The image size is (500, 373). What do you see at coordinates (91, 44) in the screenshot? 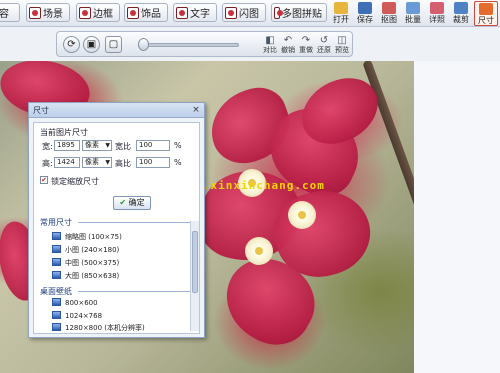
I see `fit-screen-icon: ▣` at bounding box center [91, 44].